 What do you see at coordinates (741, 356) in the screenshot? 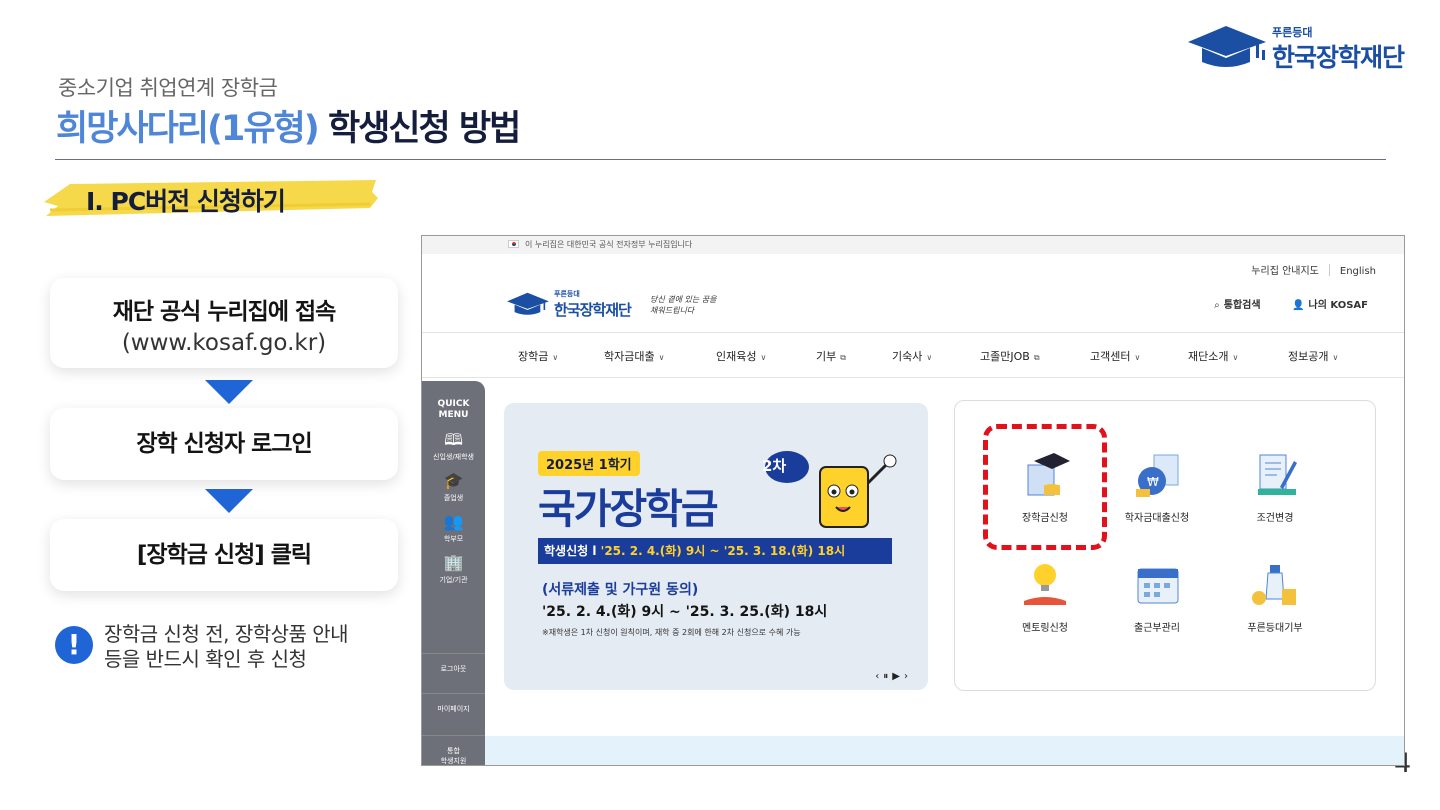
I see `nav-item-talent: 인재육성 ∨` at bounding box center [741, 356].